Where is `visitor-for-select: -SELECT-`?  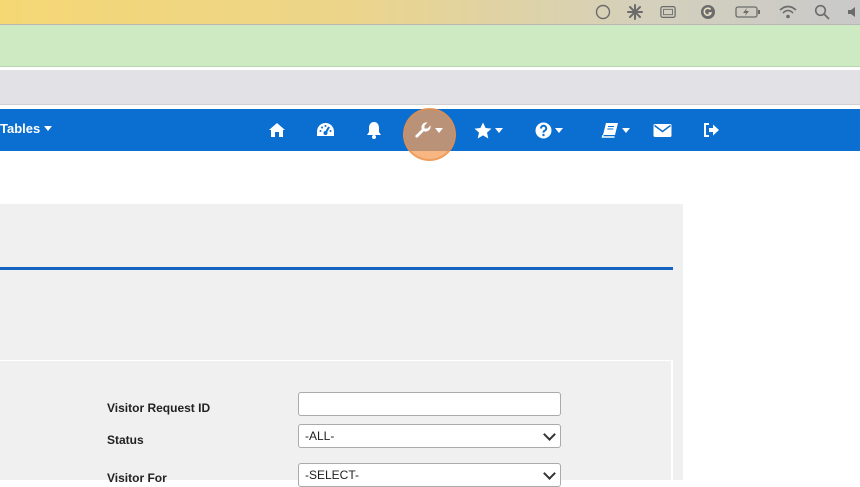 visitor-for-select: -SELECT- is located at coordinates (429, 475).